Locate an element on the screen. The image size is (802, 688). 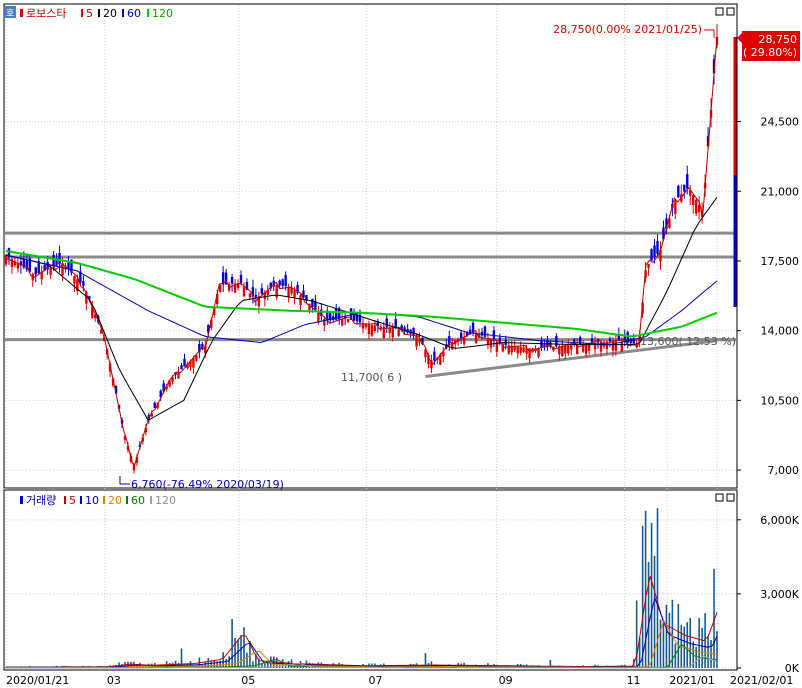
price-tick-label: 10,500 is located at coordinates (780, 400).